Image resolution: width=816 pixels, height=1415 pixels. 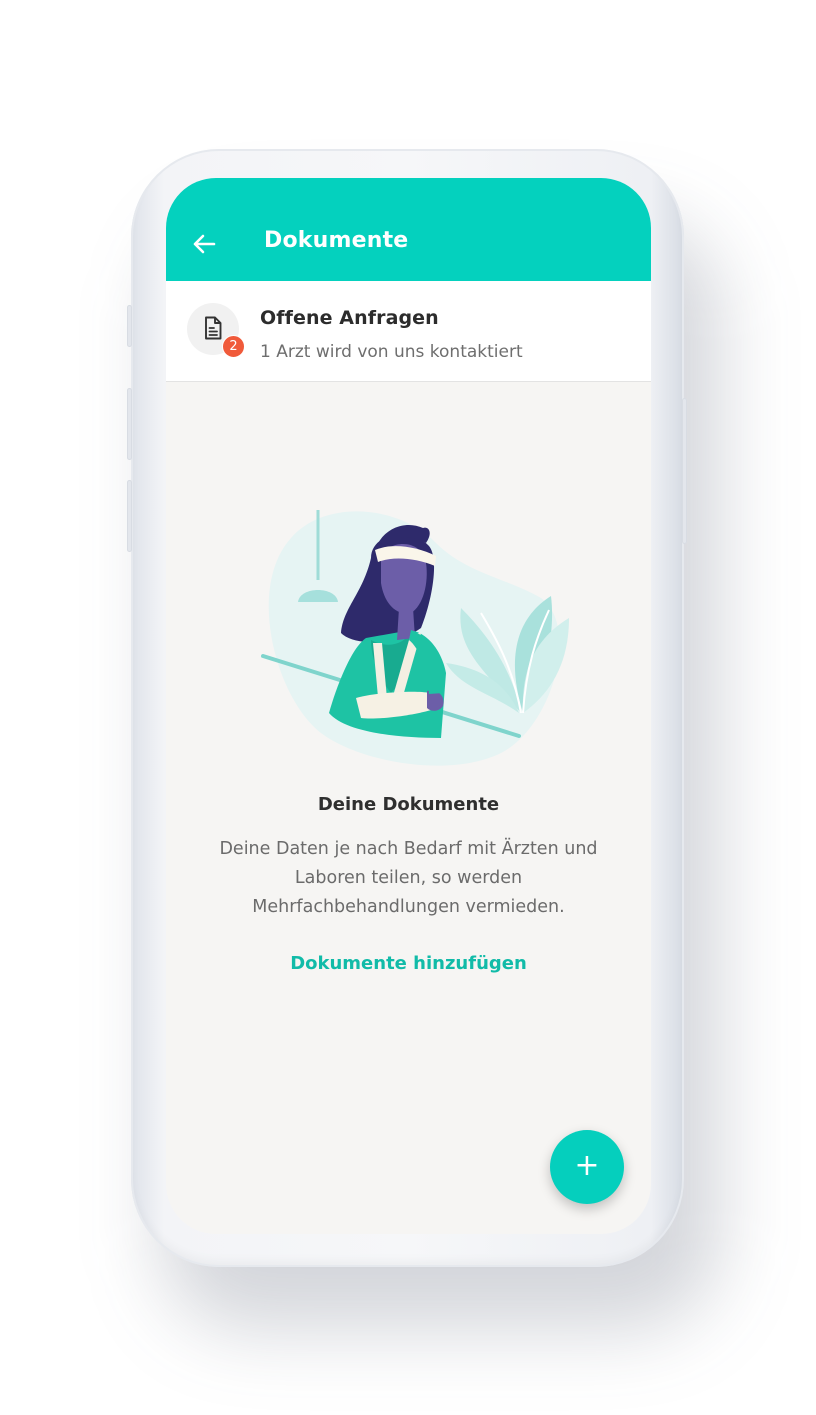 I want to click on page-title: Dokumente, so click(x=336, y=240).